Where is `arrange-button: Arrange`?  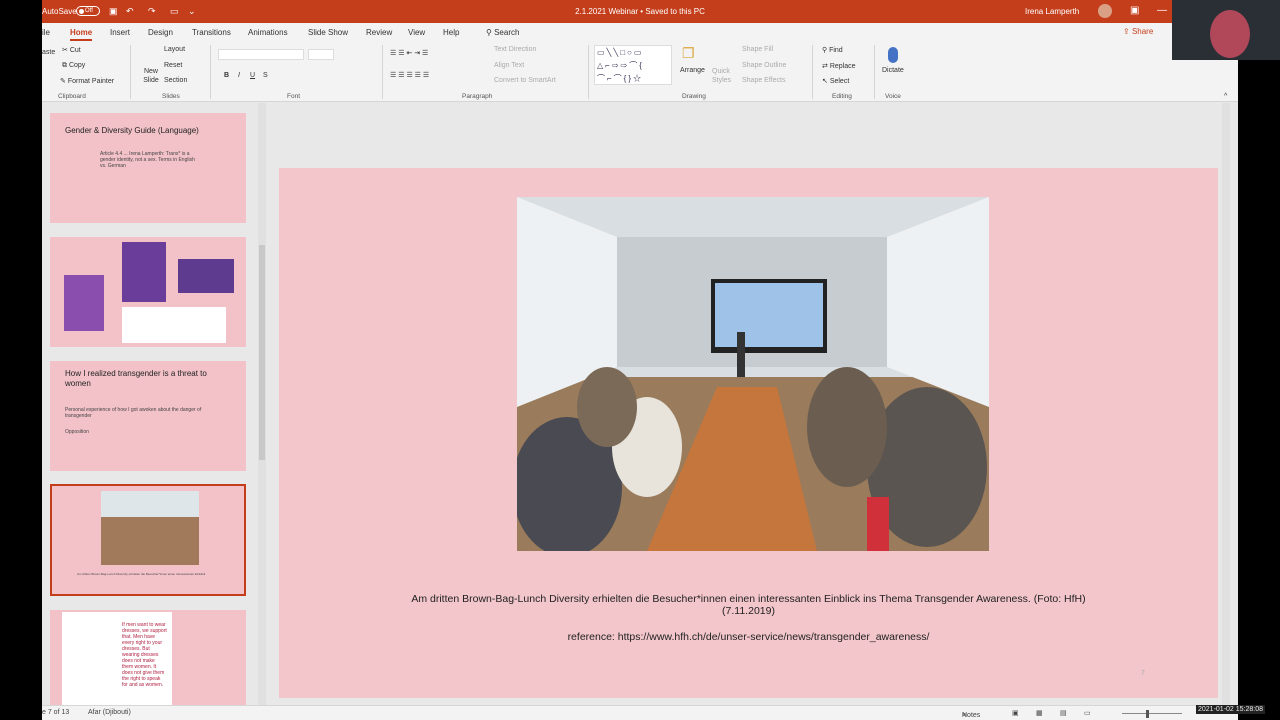
arrange-button: Arrange is located at coordinates (692, 70).